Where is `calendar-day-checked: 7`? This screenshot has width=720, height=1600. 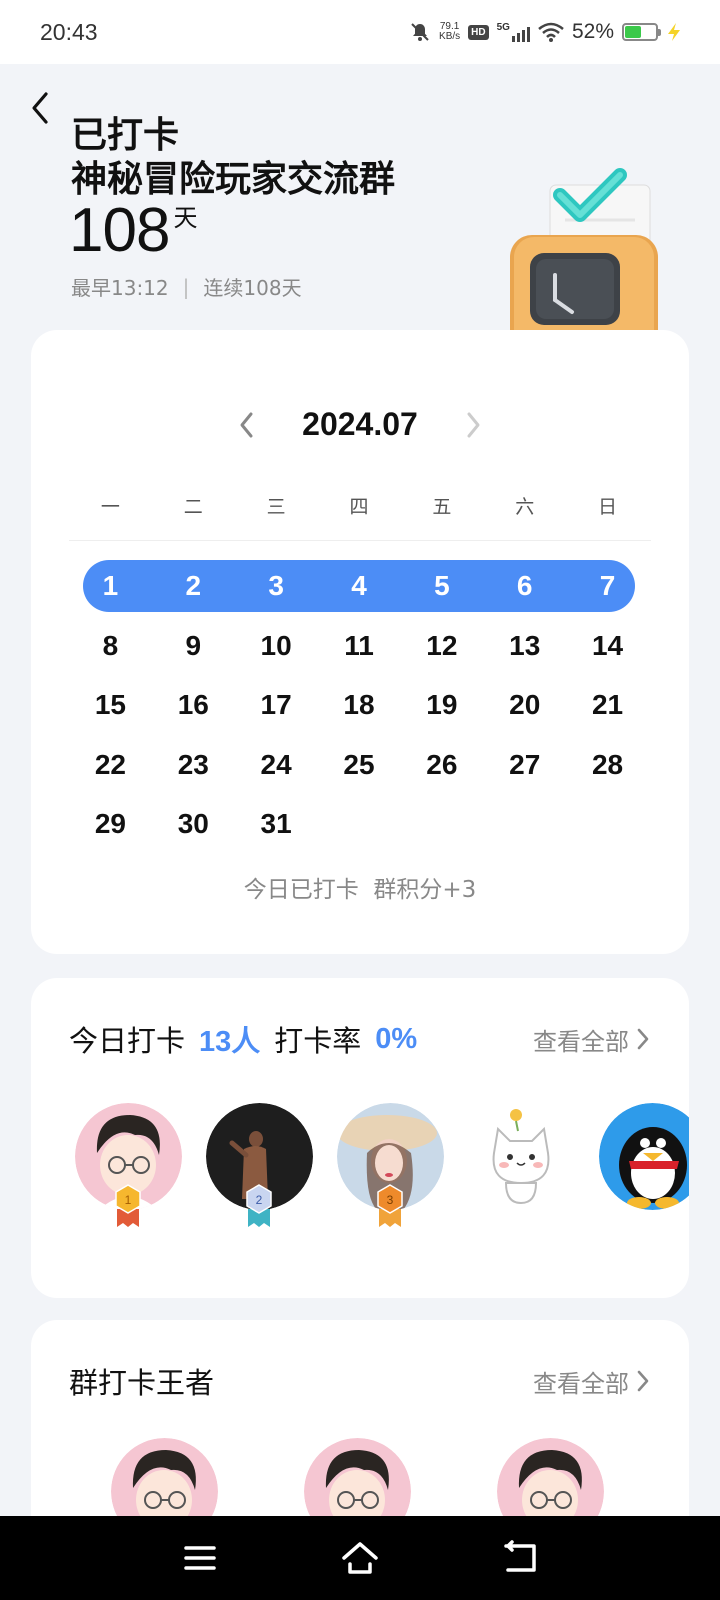 calendar-day-checked: 7 is located at coordinates (607, 590).